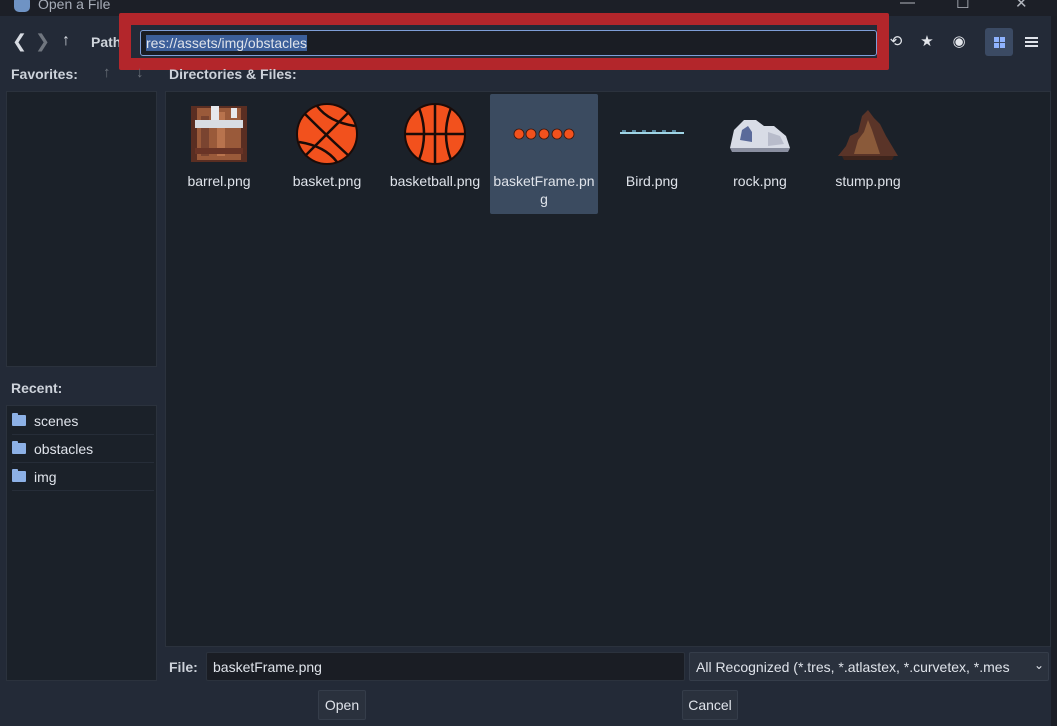  What do you see at coordinates (327, 181) in the screenshot?
I see `file-name: basket.png` at bounding box center [327, 181].